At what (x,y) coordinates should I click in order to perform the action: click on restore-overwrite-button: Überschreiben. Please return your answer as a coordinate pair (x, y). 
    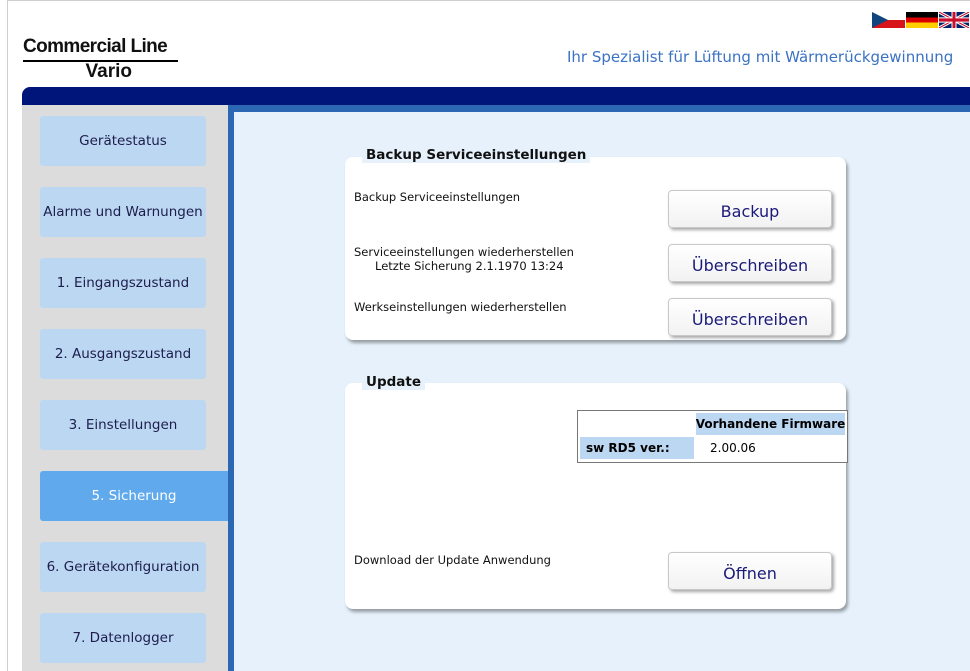
    Looking at the image, I should click on (750, 263).